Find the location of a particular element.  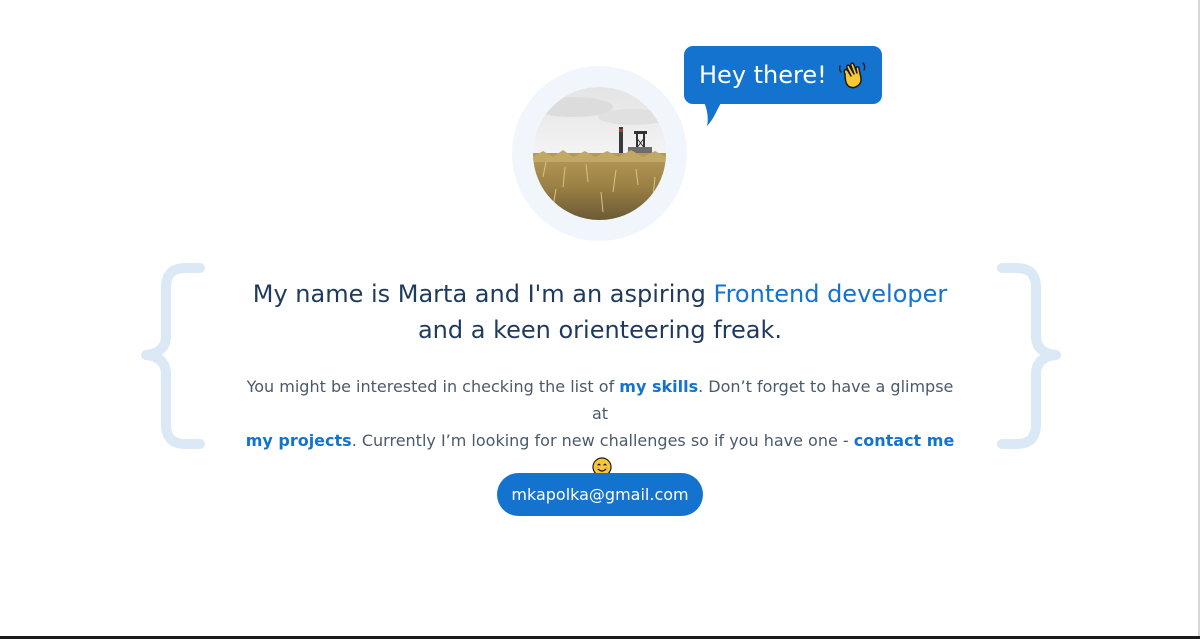

my-skills-link: my skills is located at coordinates (658, 386).